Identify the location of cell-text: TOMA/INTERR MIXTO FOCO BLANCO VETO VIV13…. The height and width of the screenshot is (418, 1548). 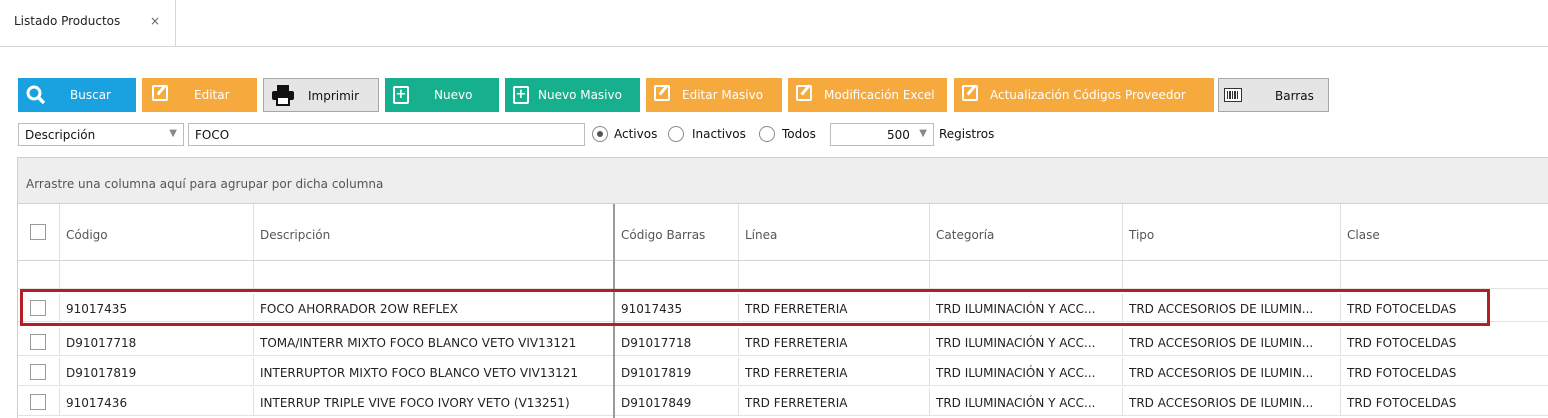
(418, 343).